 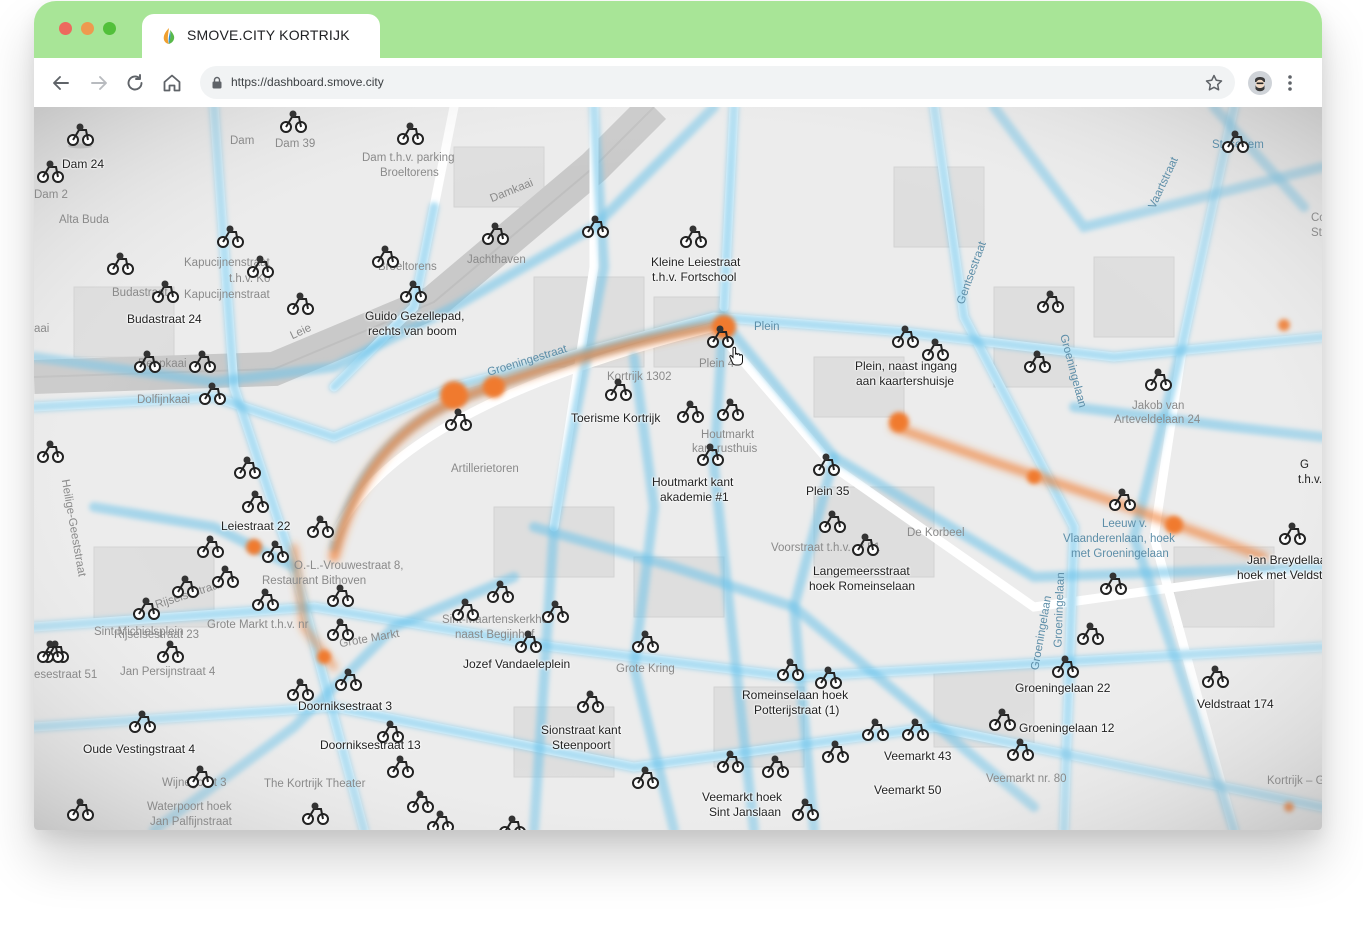 I want to click on back-arrow-icon, so click(x=61, y=83).